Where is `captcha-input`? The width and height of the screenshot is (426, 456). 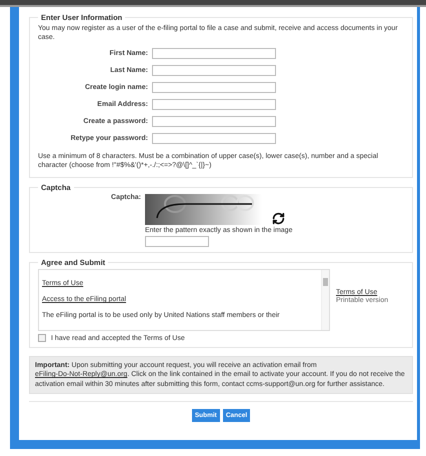
captcha-input is located at coordinates (177, 242).